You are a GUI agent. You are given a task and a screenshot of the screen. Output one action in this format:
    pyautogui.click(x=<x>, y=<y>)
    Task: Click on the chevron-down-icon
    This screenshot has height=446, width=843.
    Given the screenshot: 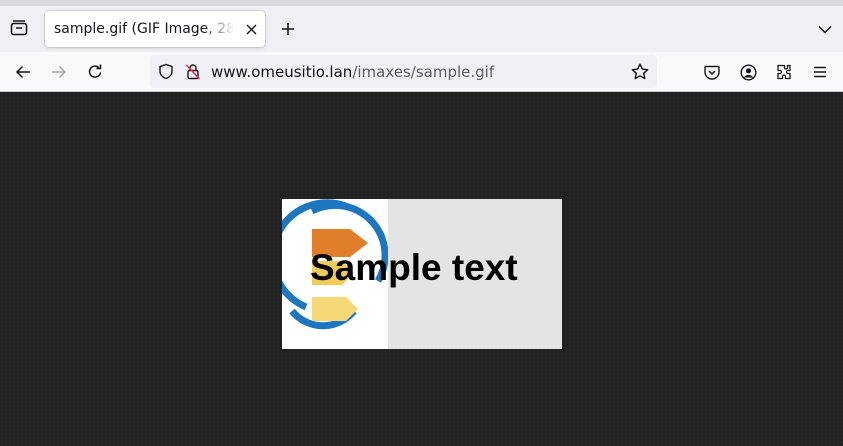 What is the action you would take?
    pyautogui.click(x=825, y=29)
    